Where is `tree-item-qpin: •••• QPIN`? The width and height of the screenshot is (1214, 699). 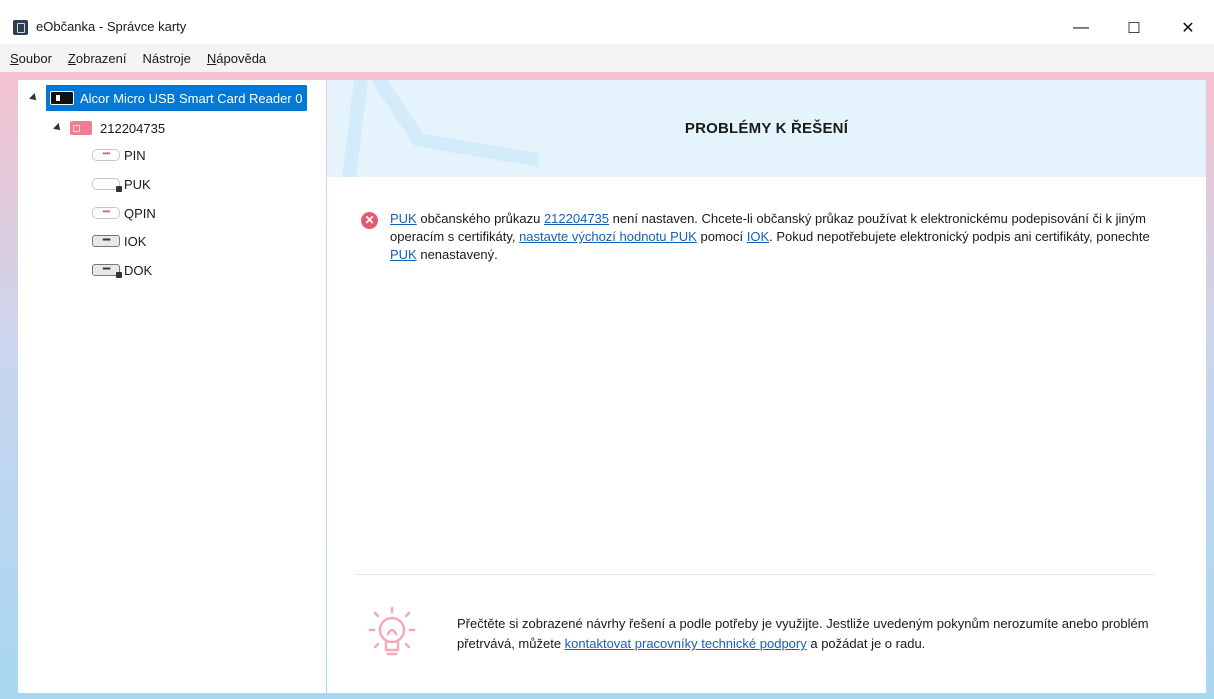 tree-item-qpin: •••• QPIN is located at coordinates (124, 213).